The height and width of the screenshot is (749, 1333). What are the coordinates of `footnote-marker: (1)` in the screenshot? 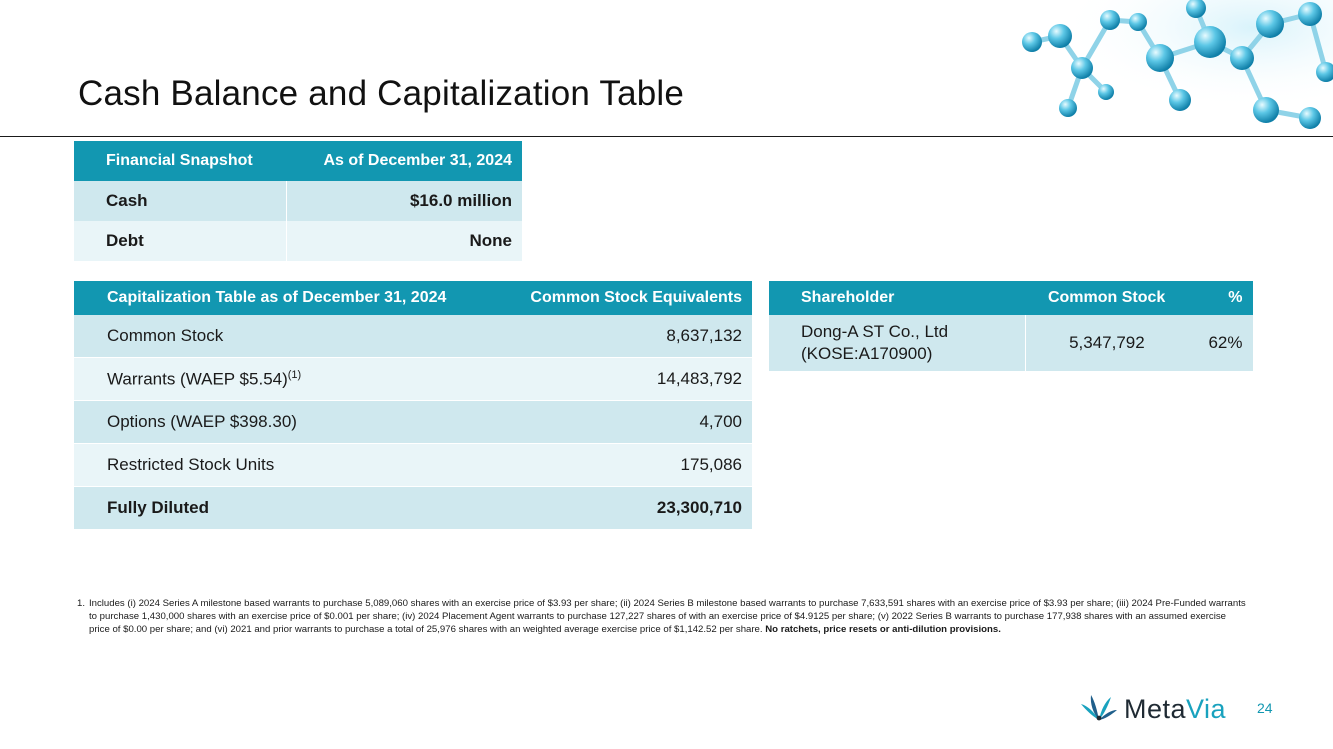 It's located at (294, 374).